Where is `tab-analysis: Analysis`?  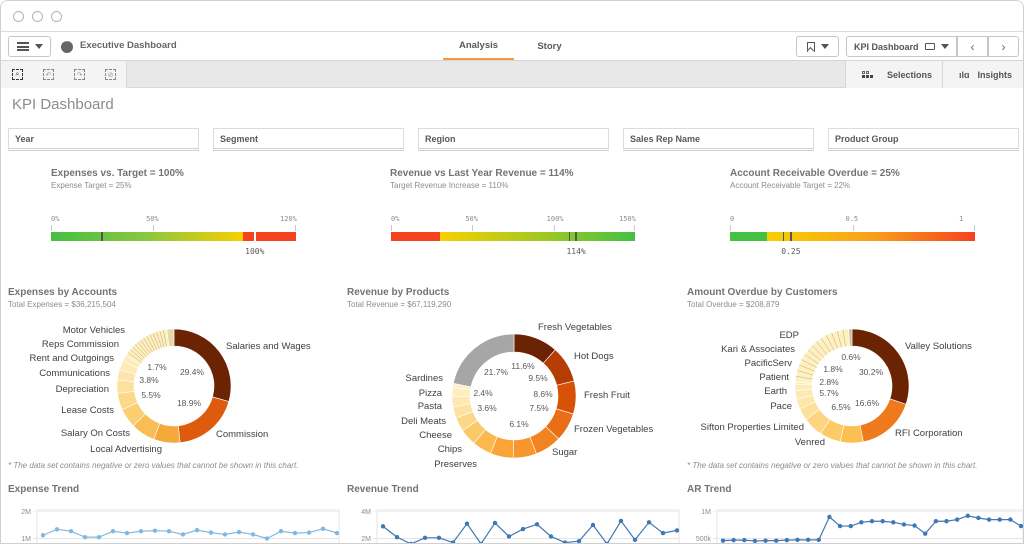
tab-analysis: Analysis is located at coordinates (478, 46).